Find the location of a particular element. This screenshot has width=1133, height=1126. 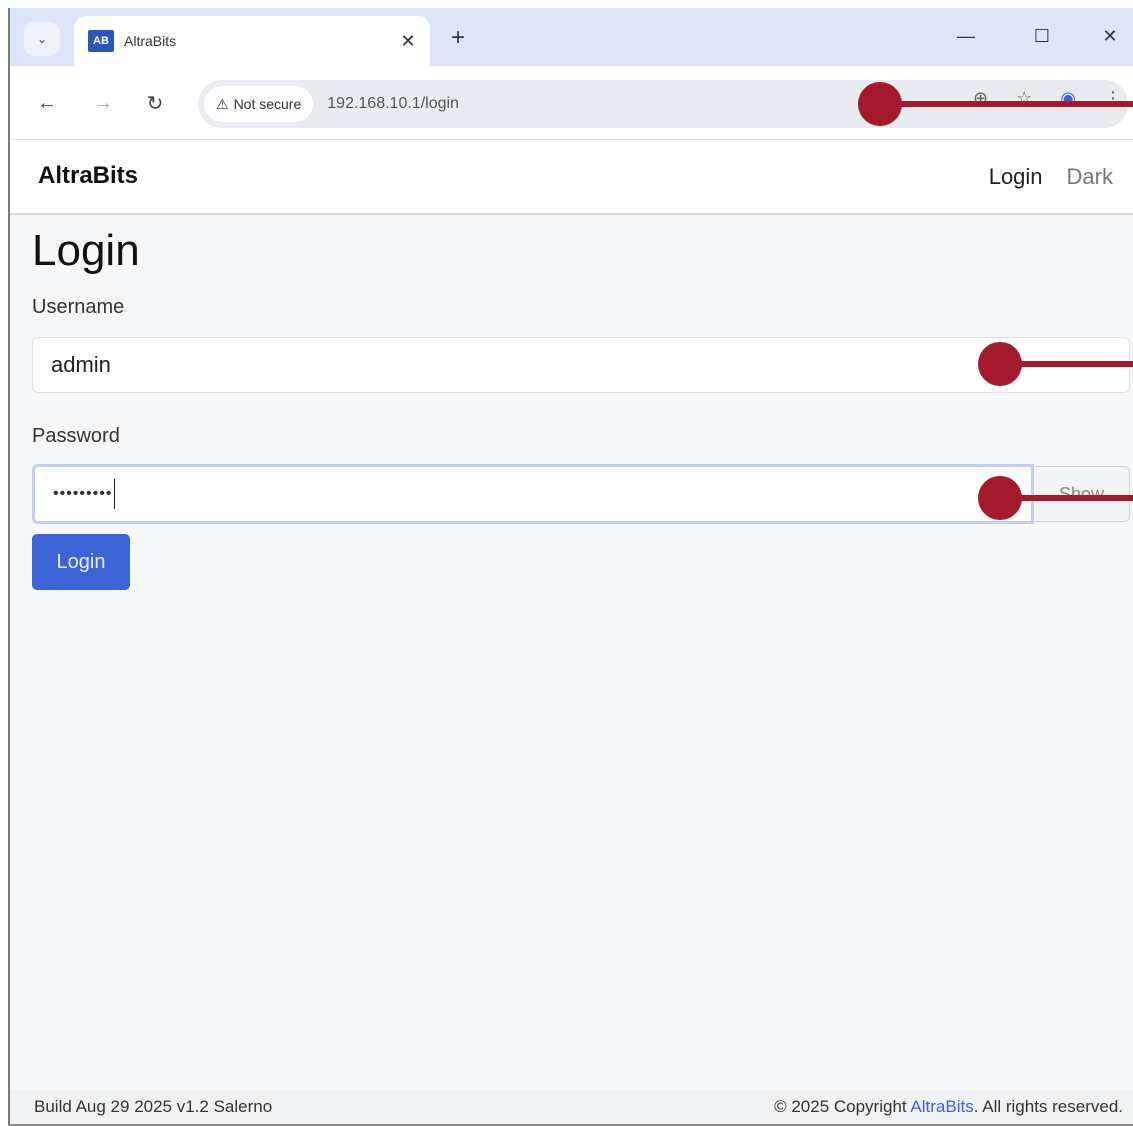

app-navbar: AltraBits Login Dark is located at coordinates (571, 177).